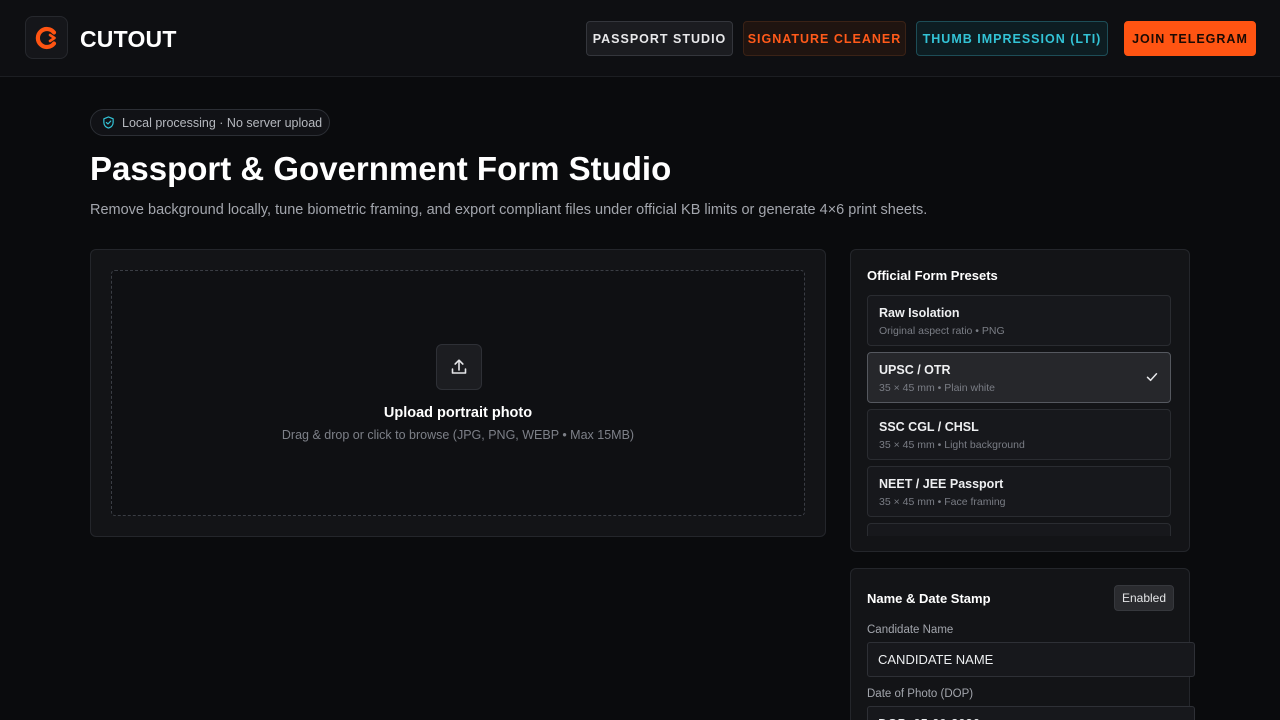 The image size is (1280, 720). What do you see at coordinates (1019, 377) in the screenshot?
I see `preset-upsc-otr: UPSC / OTR 35 × 45 mm • Plain white` at bounding box center [1019, 377].